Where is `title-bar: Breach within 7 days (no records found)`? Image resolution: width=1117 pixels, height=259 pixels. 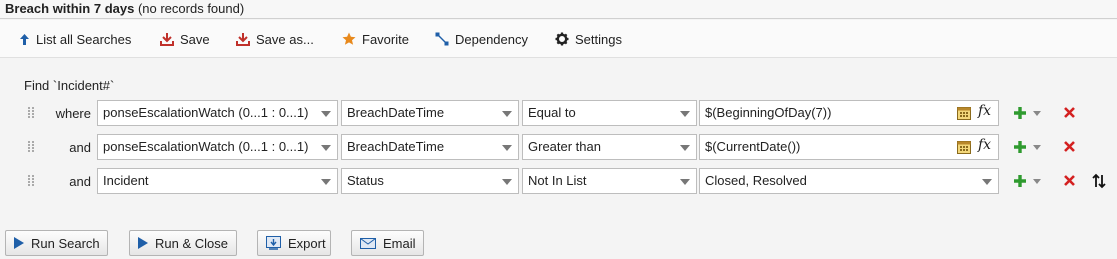 title-bar: Breach within 7 days (no records found) is located at coordinates (558, 9).